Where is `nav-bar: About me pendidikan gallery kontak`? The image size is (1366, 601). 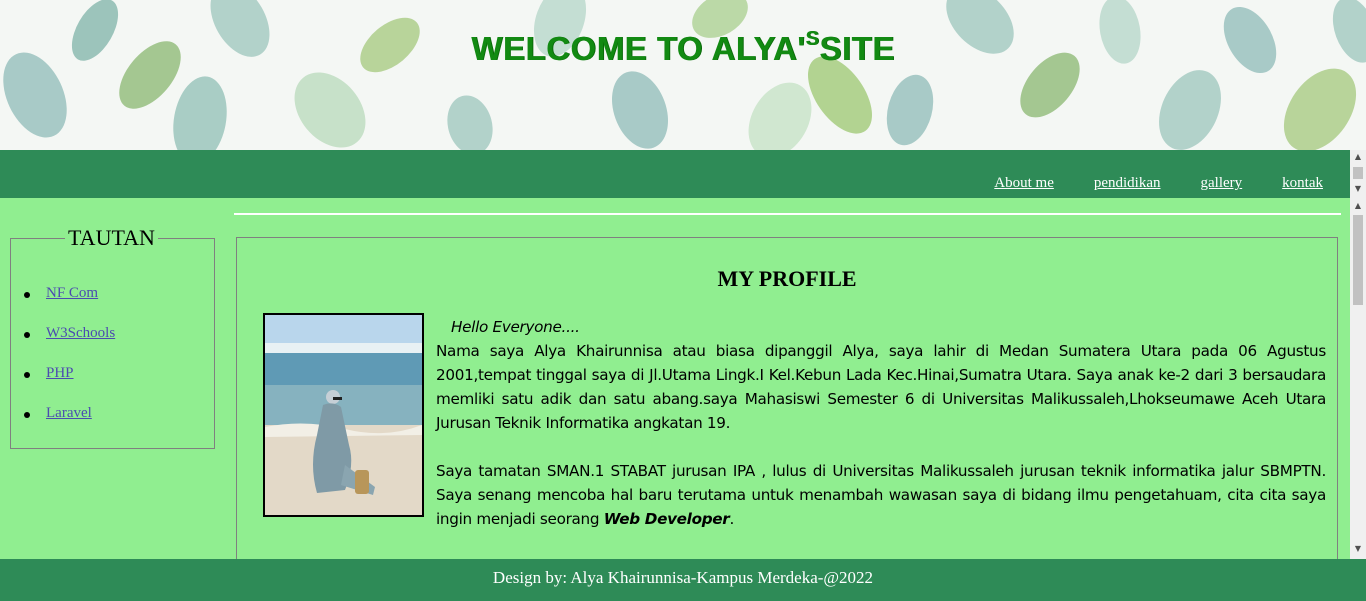
nav-bar: About me pendidikan gallery kontak is located at coordinates (675, 174).